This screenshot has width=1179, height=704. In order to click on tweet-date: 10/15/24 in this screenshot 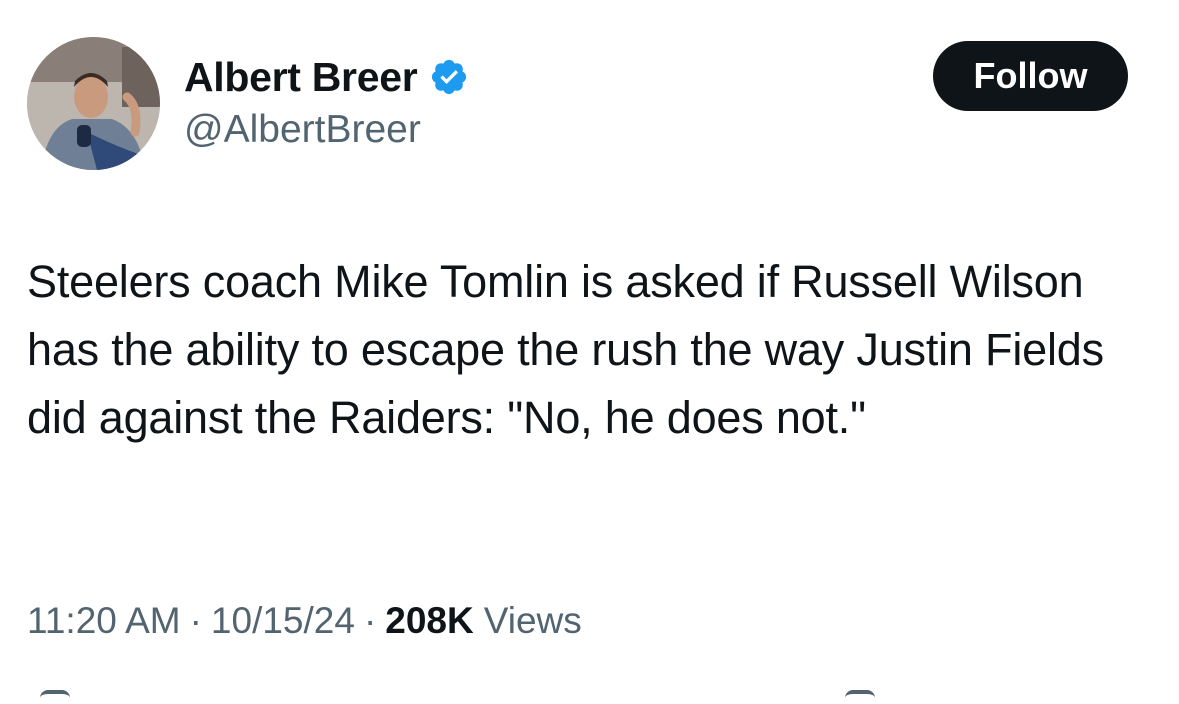, I will do `click(283, 621)`.